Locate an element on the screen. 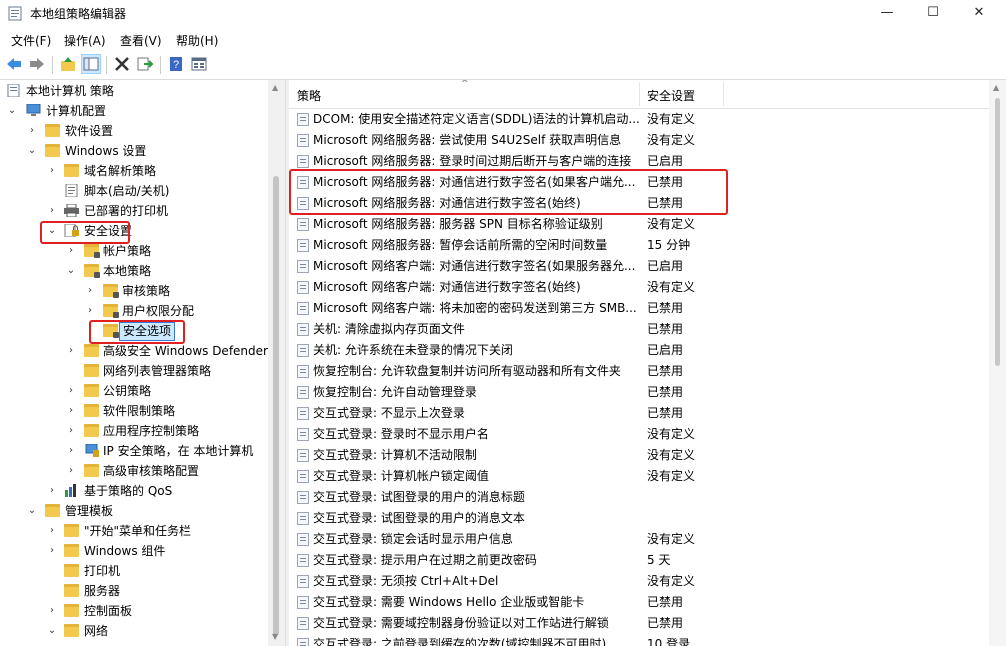 The image size is (1006, 646). table-row: 交互式登录: 提示用户在过期之前更改密码 5 天 is located at coordinates (639, 560).